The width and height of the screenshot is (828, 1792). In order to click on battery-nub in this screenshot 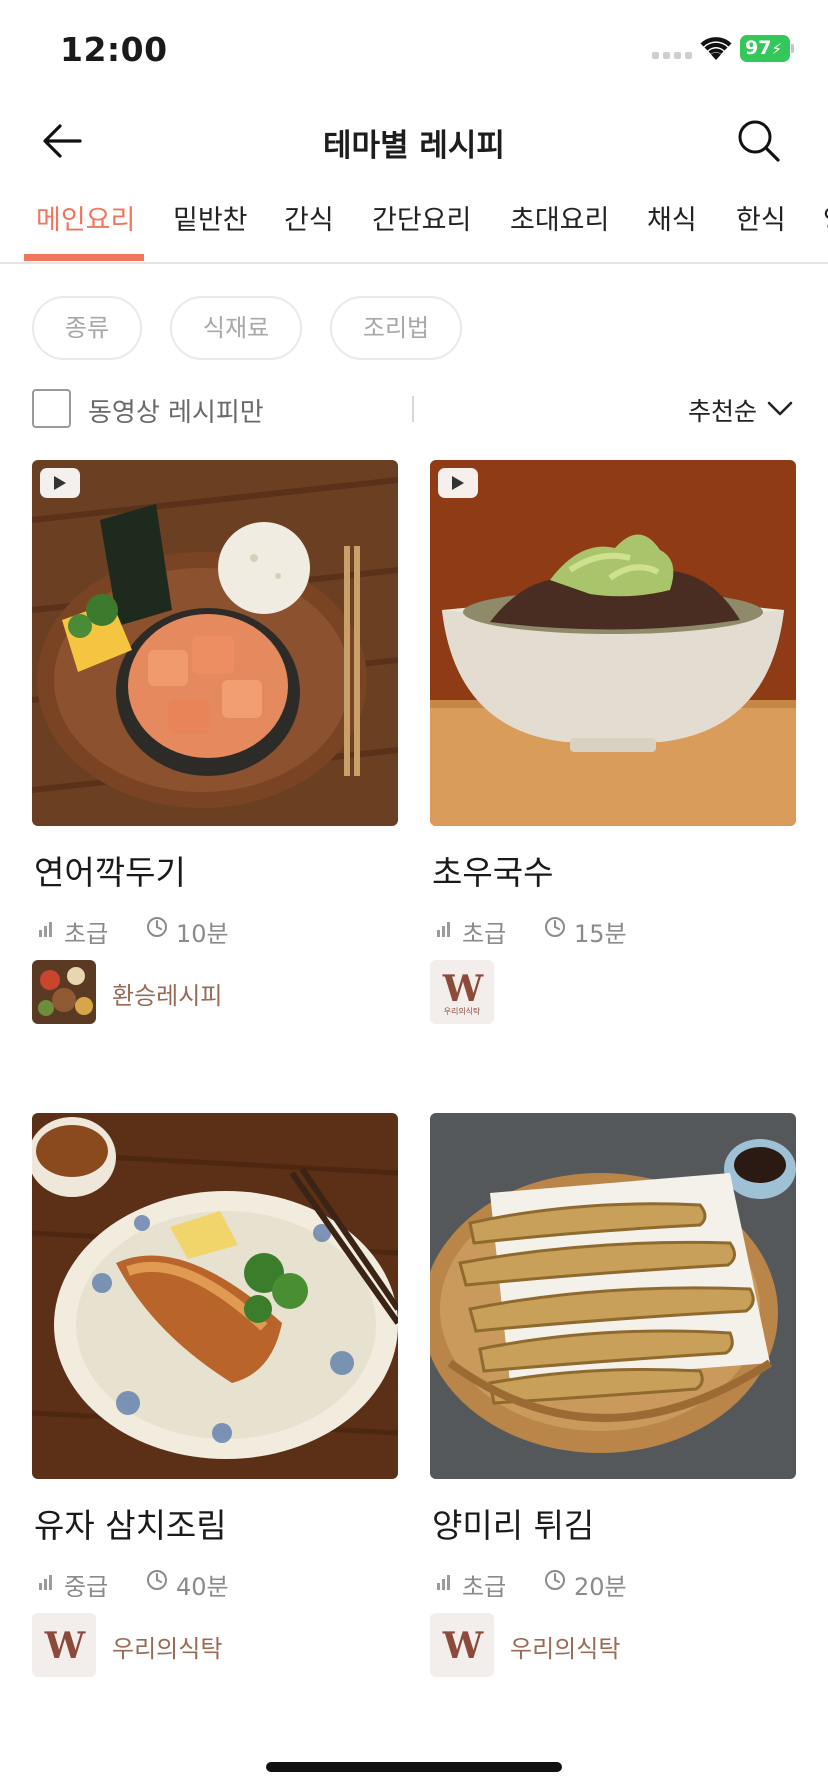, I will do `click(792, 48)`.